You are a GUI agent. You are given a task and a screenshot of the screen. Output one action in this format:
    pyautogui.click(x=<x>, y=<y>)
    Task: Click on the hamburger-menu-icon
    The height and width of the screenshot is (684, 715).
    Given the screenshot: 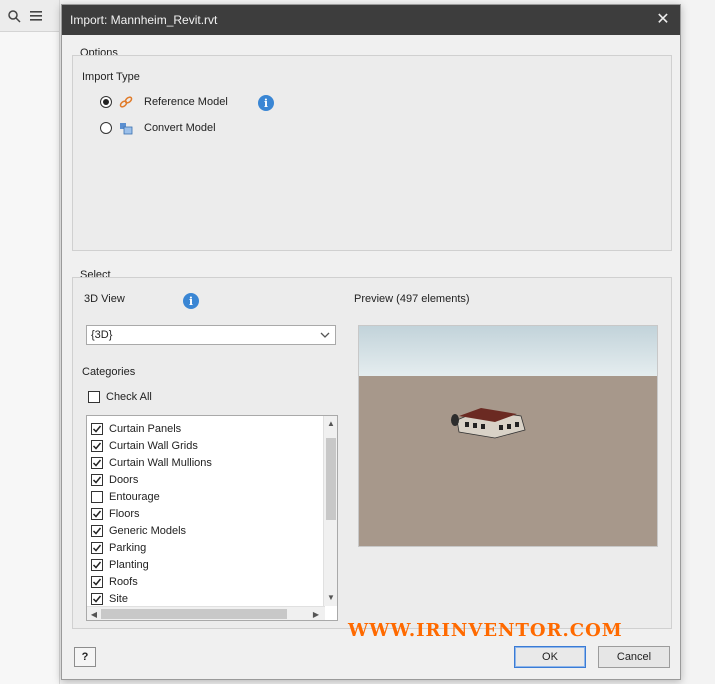 What is the action you would take?
    pyautogui.click(x=36, y=16)
    